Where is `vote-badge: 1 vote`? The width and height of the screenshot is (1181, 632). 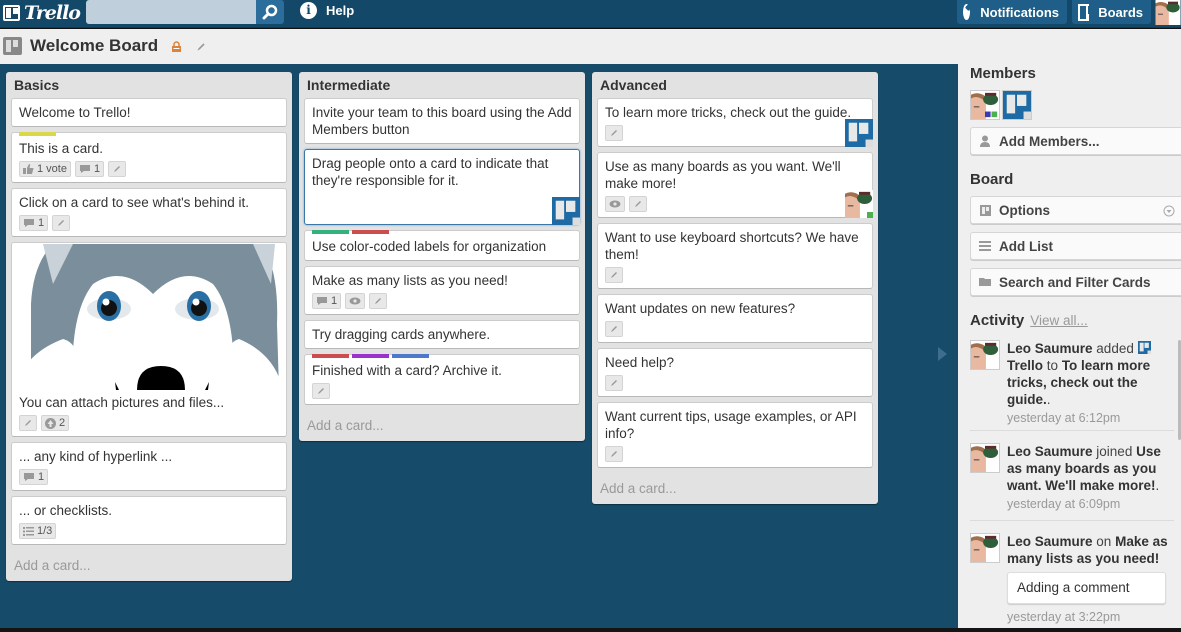
vote-badge: 1 vote is located at coordinates (45, 169).